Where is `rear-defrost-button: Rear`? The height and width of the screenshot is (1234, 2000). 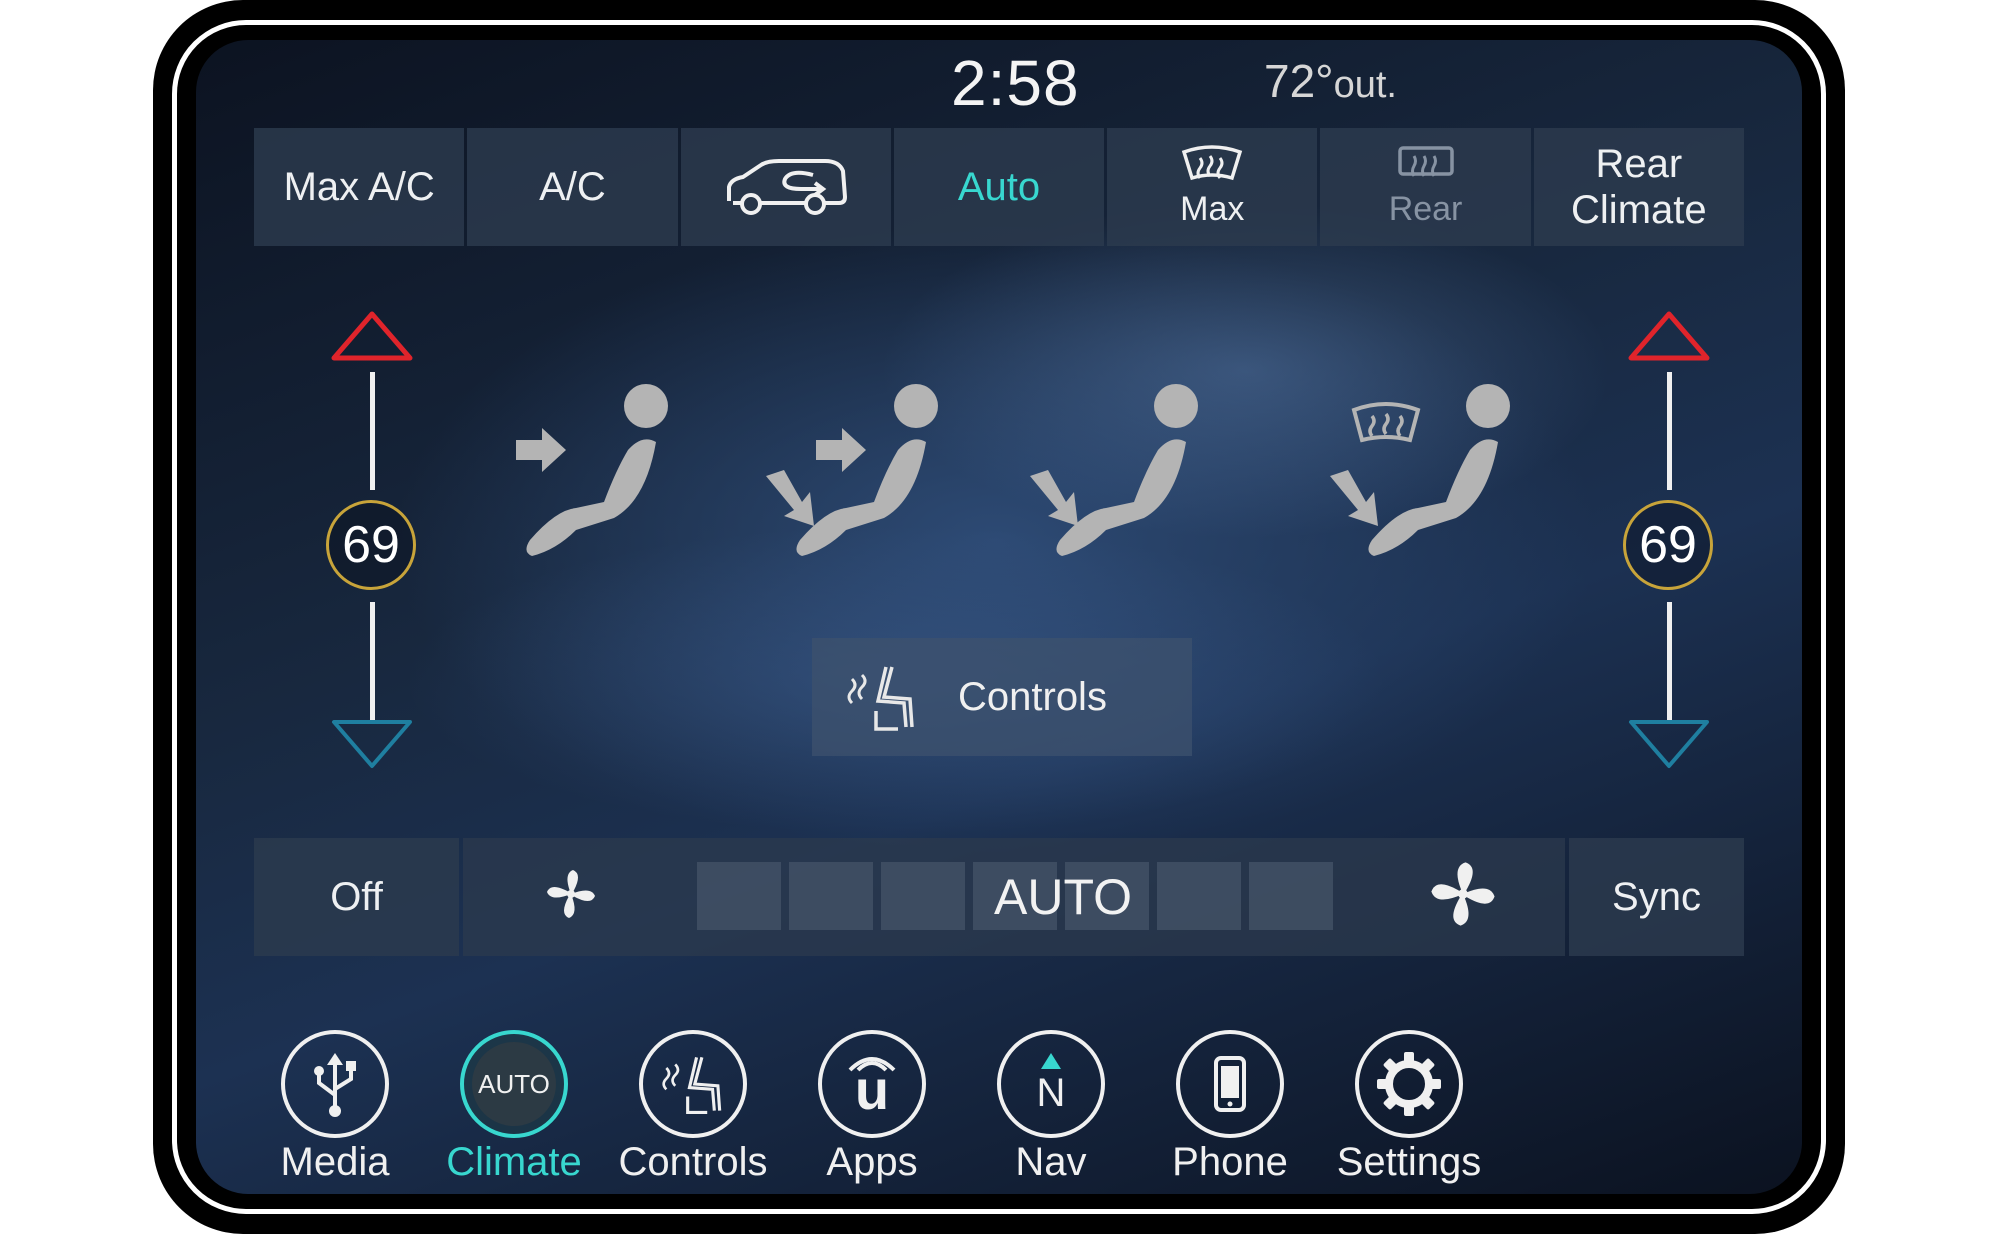 rear-defrost-button: Rear is located at coordinates (1425, 187).